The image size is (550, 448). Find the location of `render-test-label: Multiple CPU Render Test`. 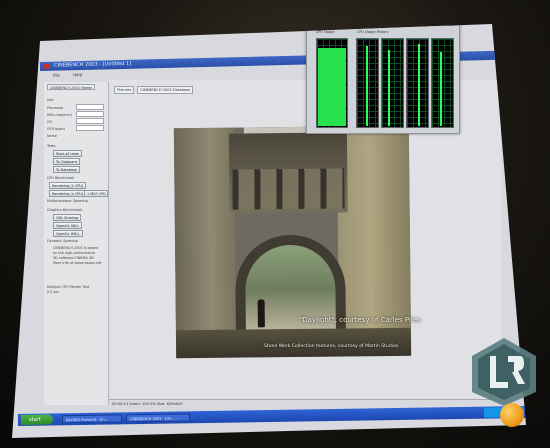

render-test-label: Multiple CPU Render Test is located at coordinates (68, 287).